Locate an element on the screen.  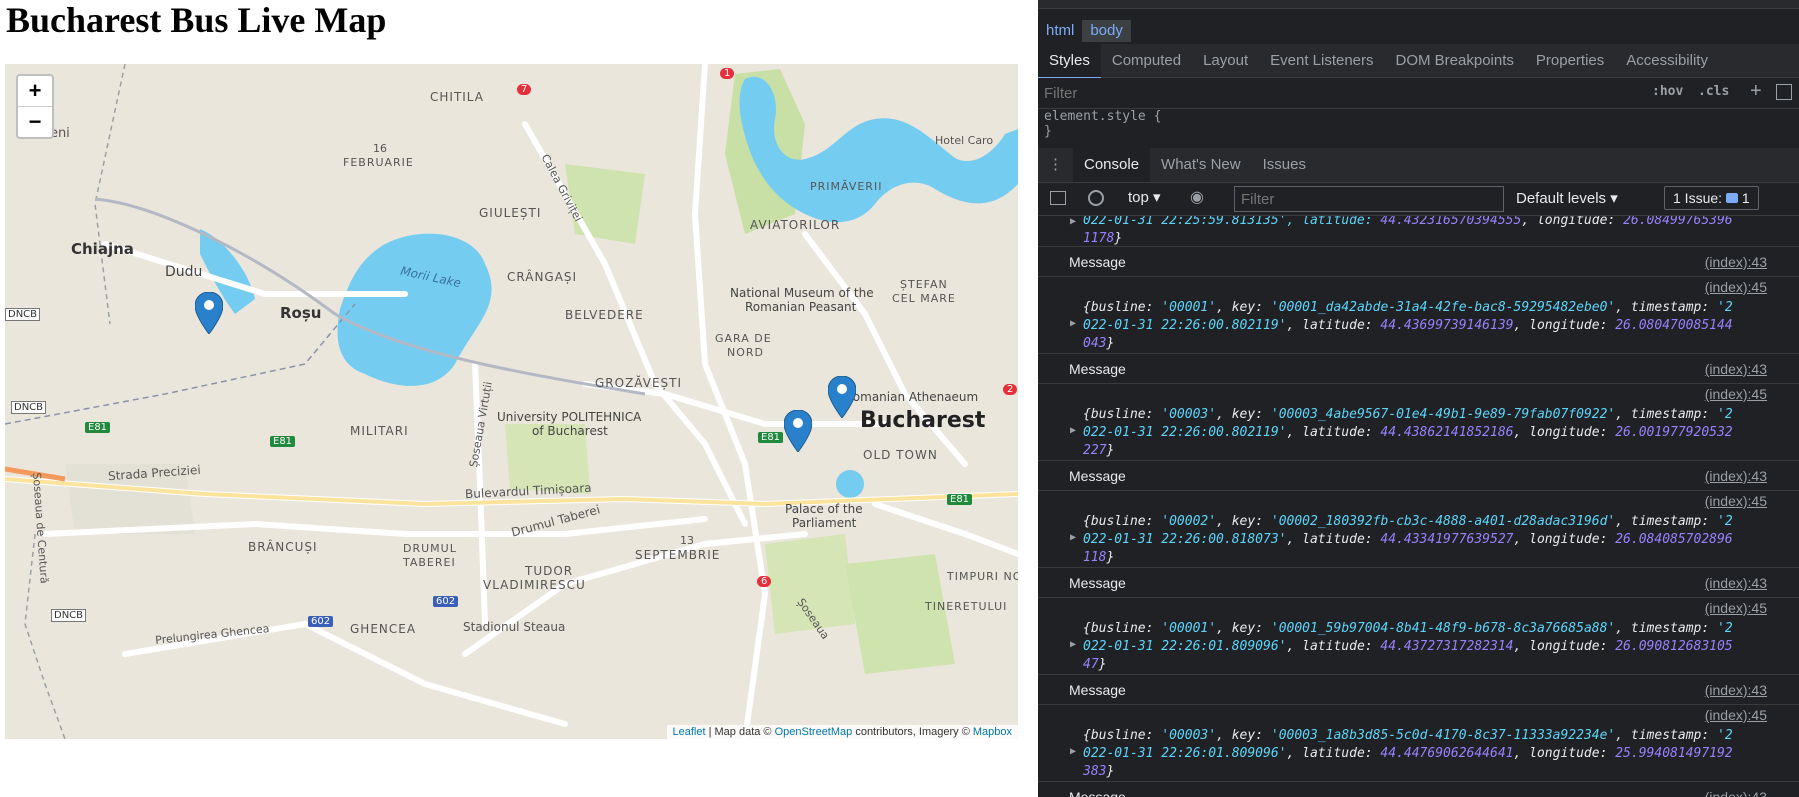
road-shield-602-1: 602 is located at coordinates (446, 601).